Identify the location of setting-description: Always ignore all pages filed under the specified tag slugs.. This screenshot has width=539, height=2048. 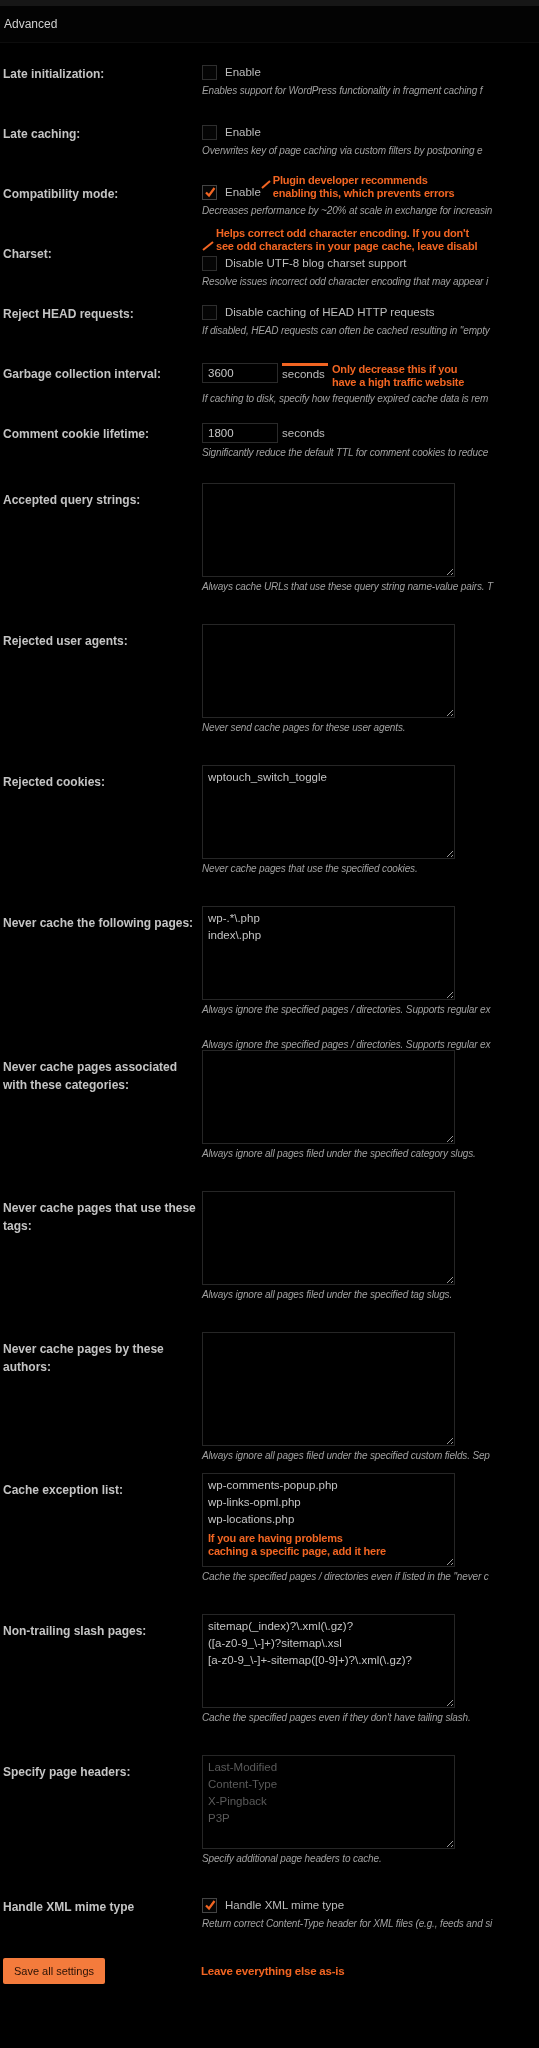
(328, 1294).